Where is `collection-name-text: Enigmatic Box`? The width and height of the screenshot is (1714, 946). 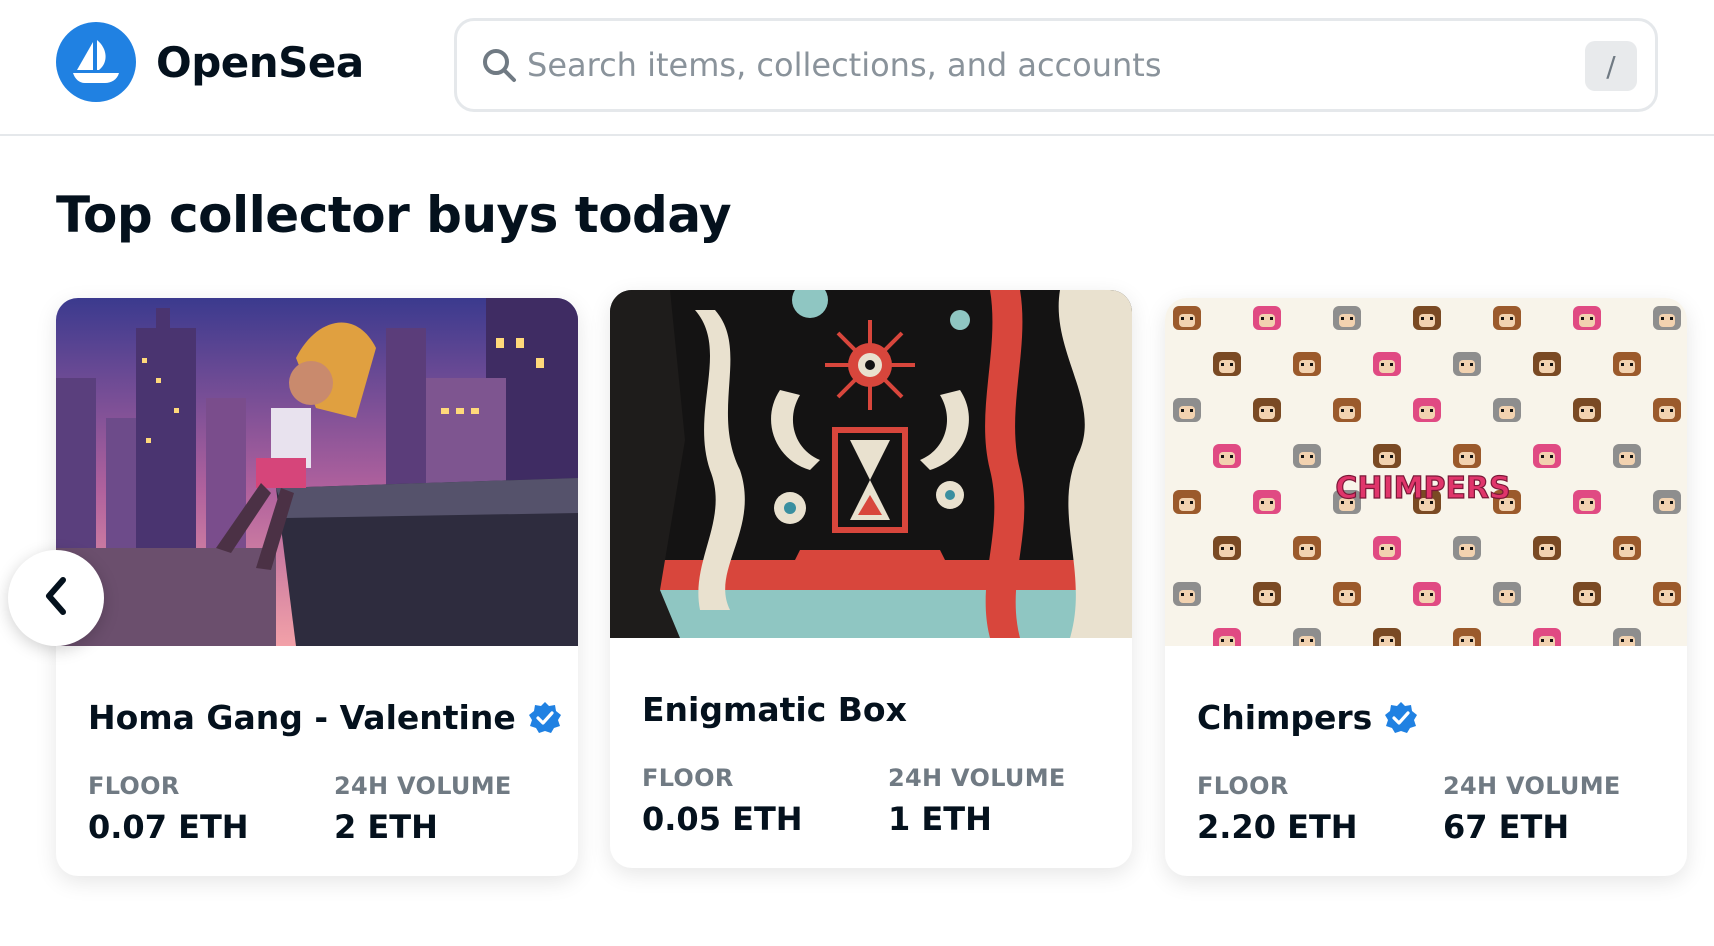
collection-name-text: Enigmatic Box is located at coordinates (774, 709).